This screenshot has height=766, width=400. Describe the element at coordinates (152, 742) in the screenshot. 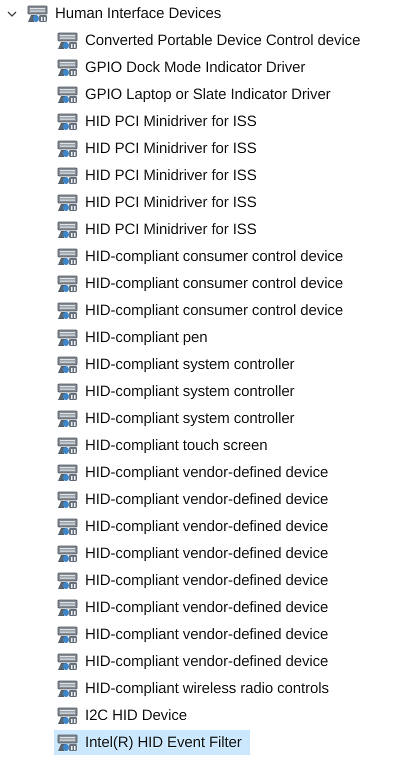

I see `tree-item: Intel(R) HID Event Filter` at that location.